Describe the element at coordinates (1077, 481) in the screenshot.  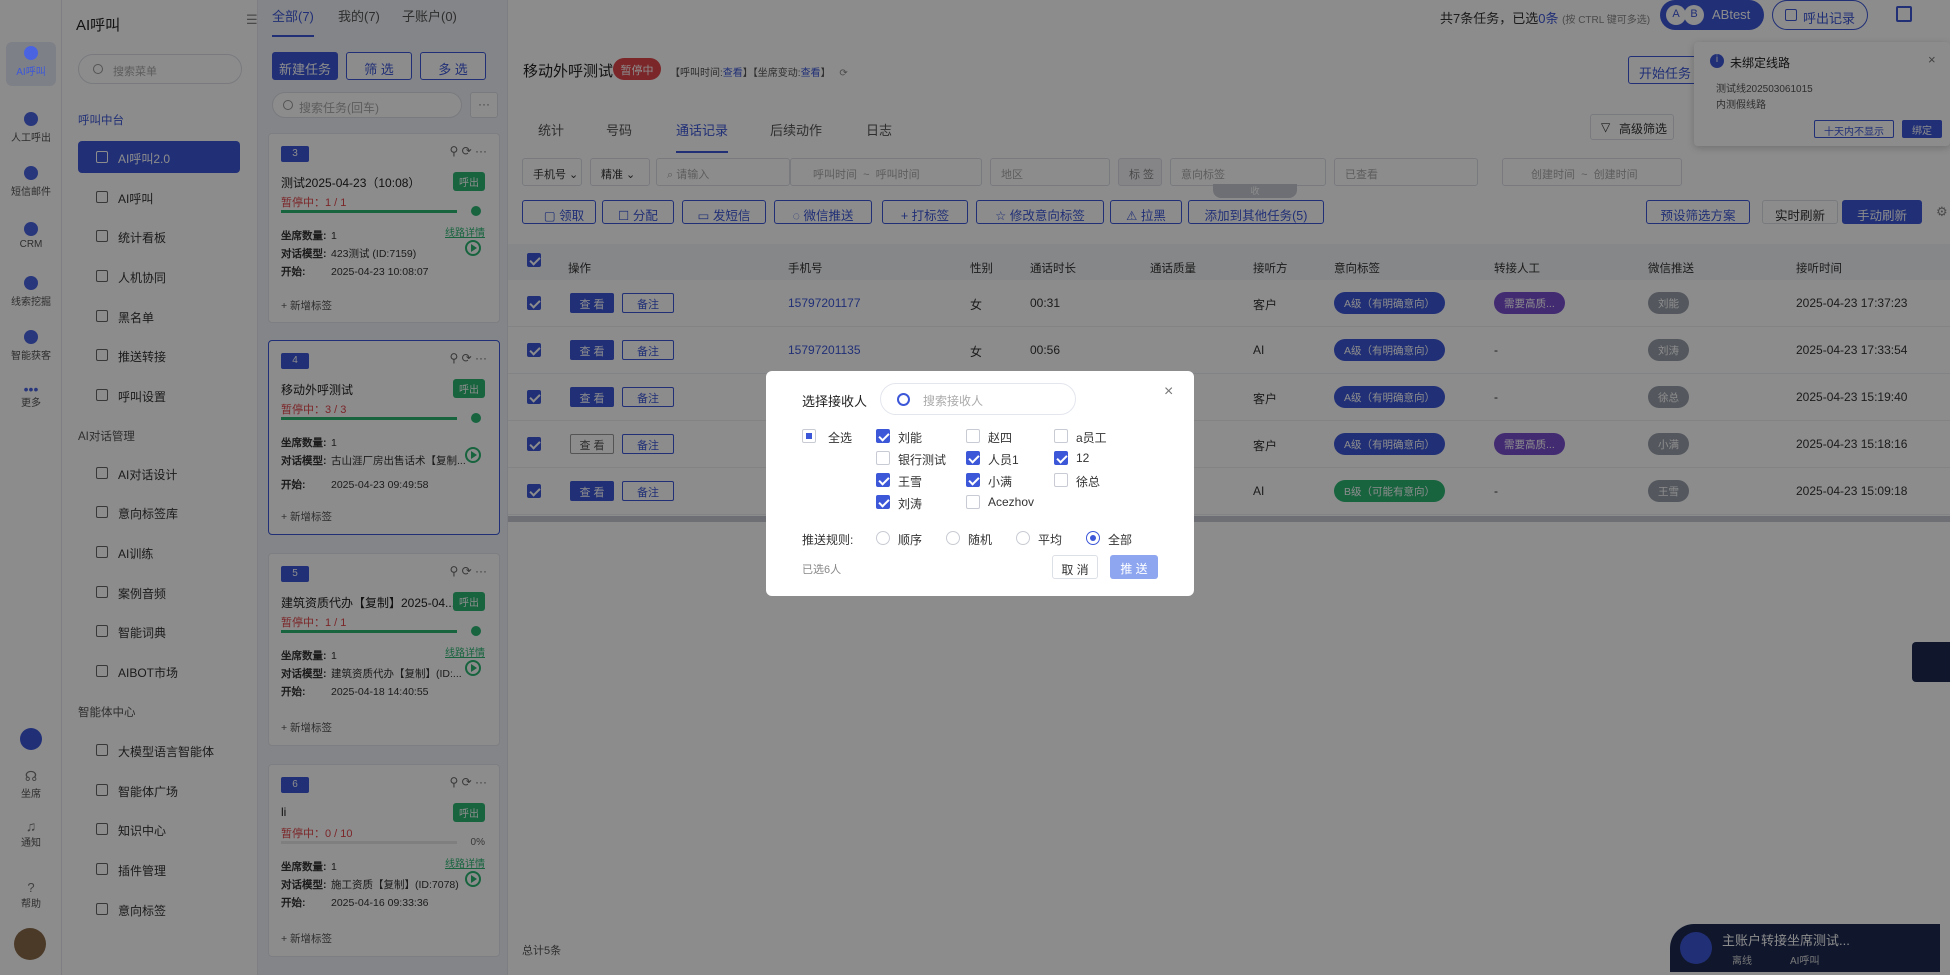
I see `recipient-option: 徐总` at that location.